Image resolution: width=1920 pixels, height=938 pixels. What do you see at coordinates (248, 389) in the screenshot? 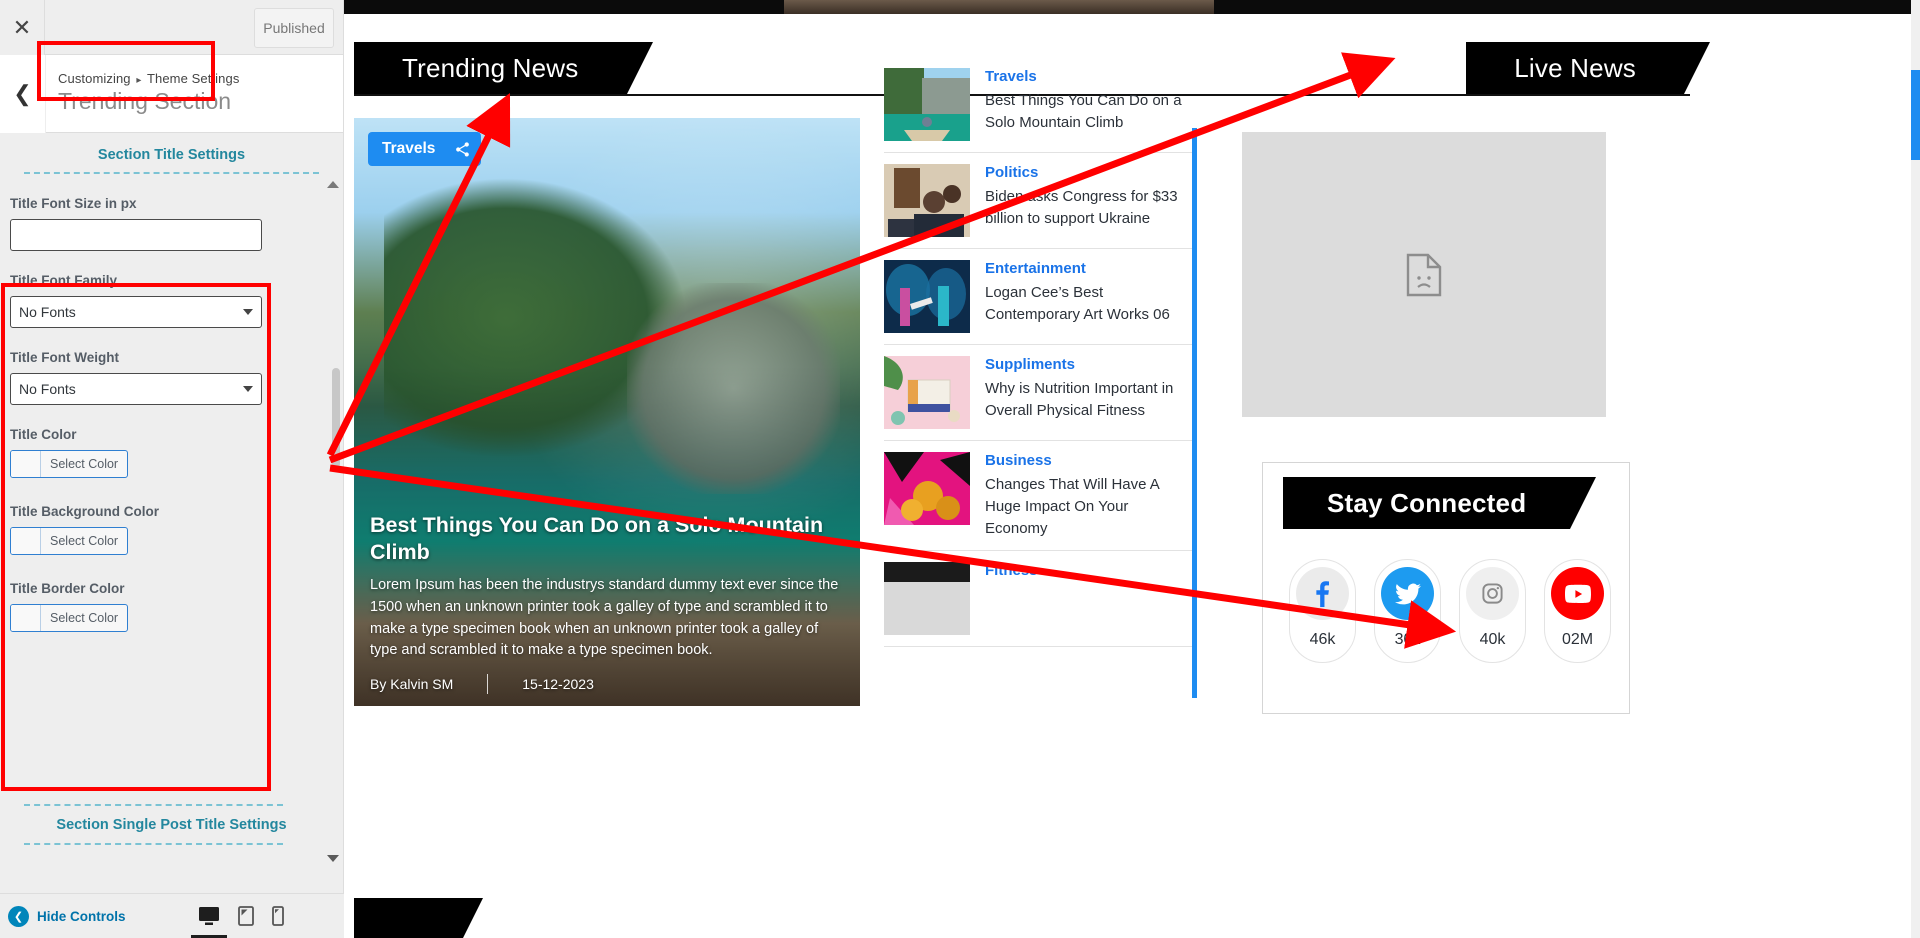
I see `chevron-down-icon` at bounding box center [248, 389].